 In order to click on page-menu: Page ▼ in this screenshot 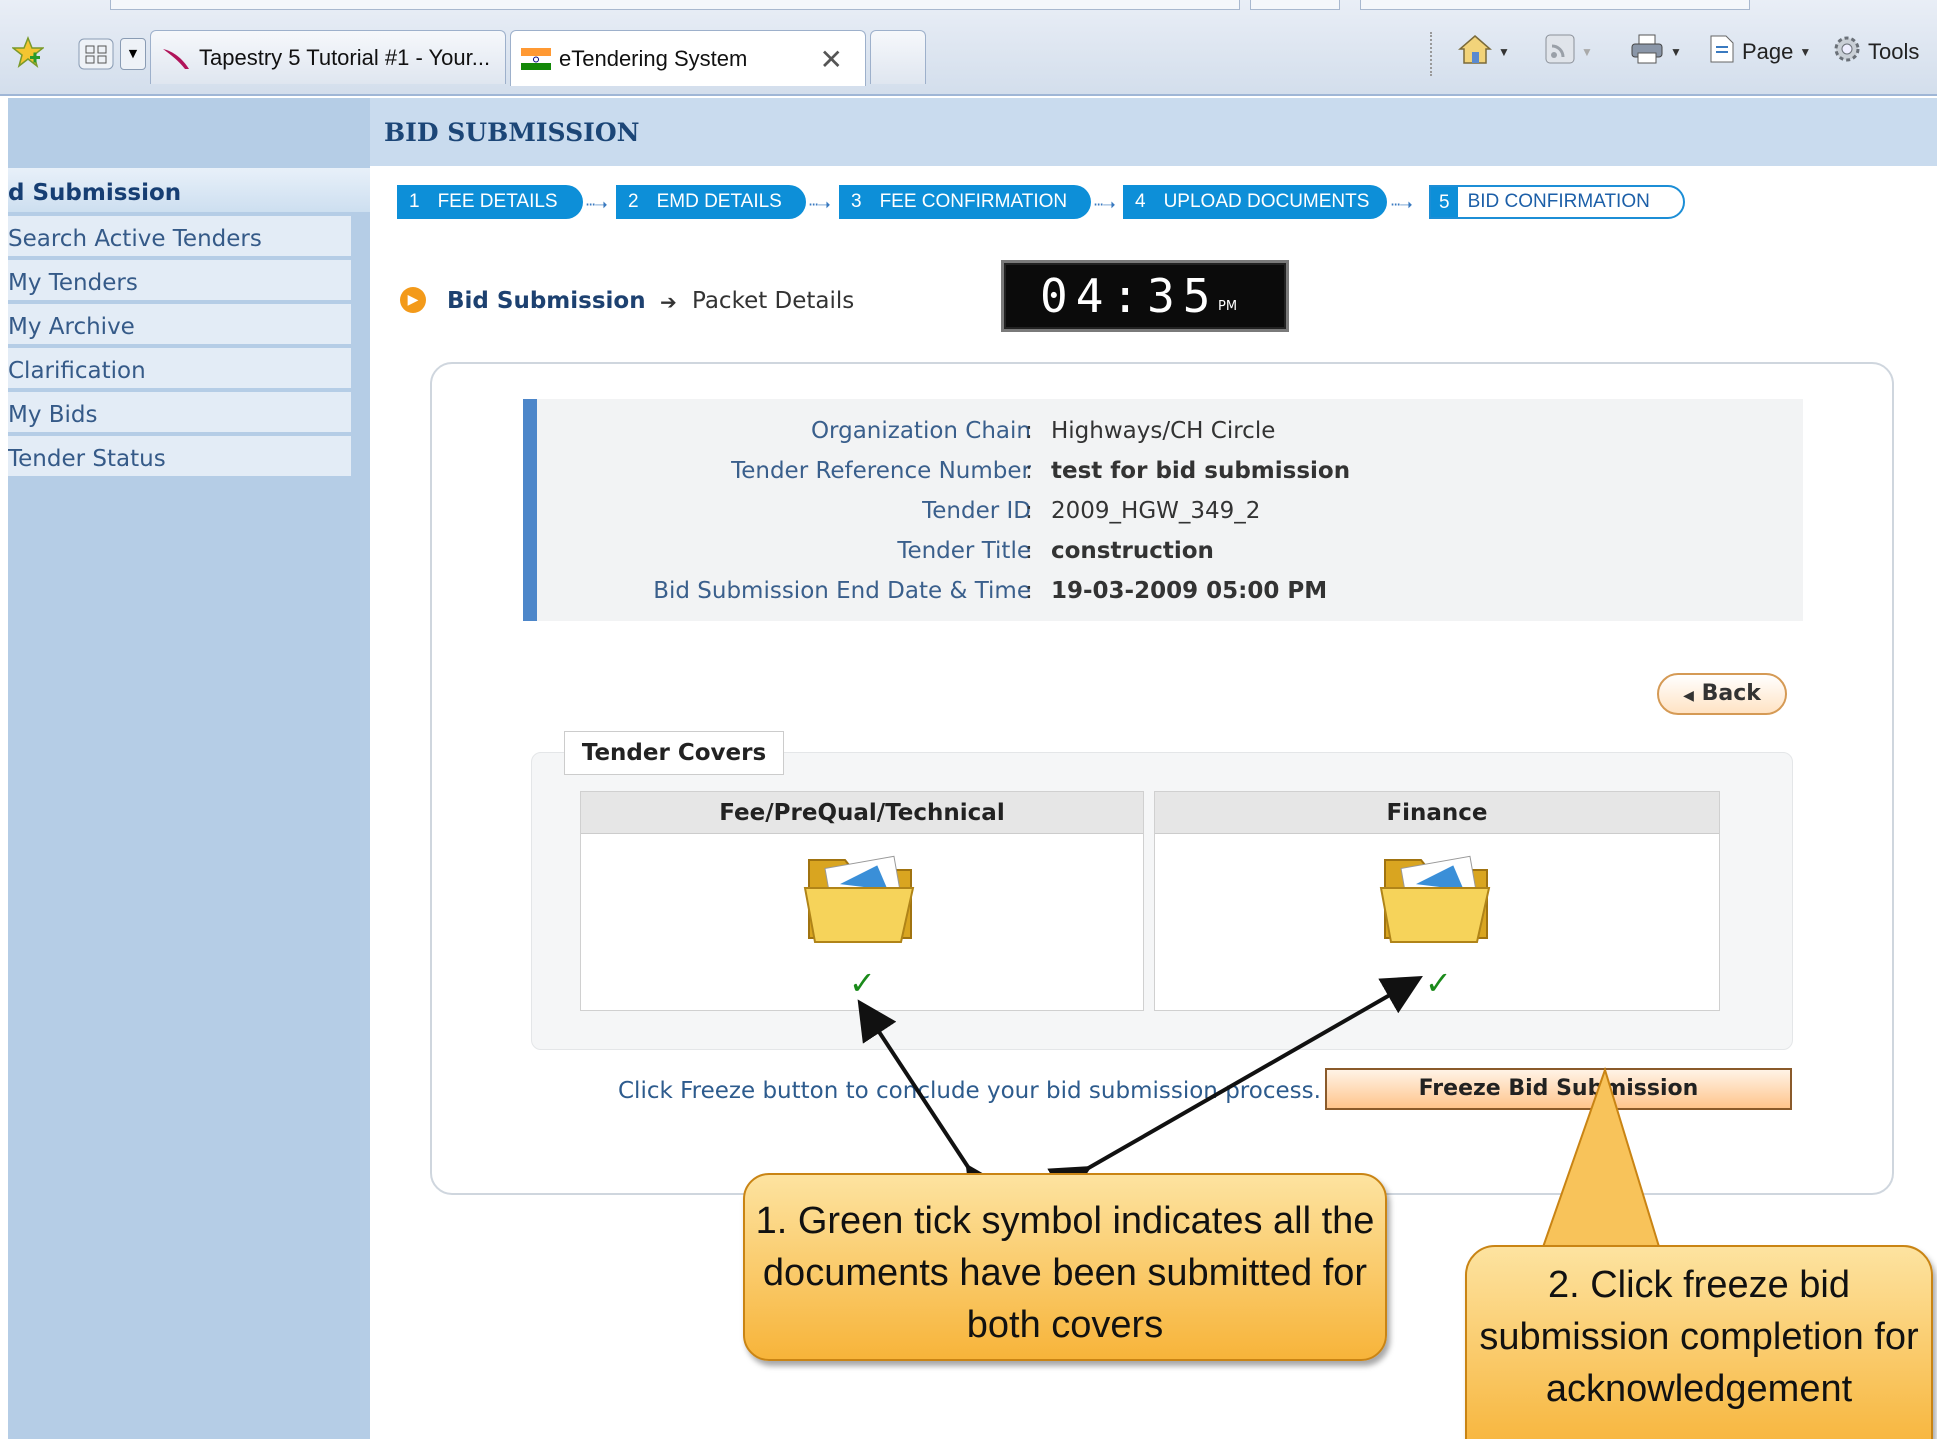, I will do `click(1759, 52)`.